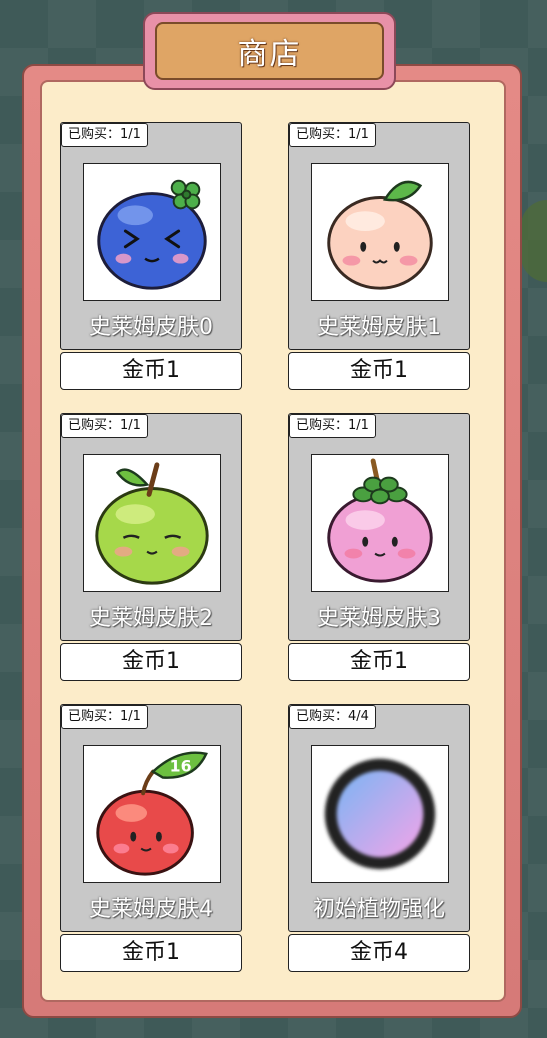  I want to click on item-name: 史莱姆皮肤1, so click(379, 327).